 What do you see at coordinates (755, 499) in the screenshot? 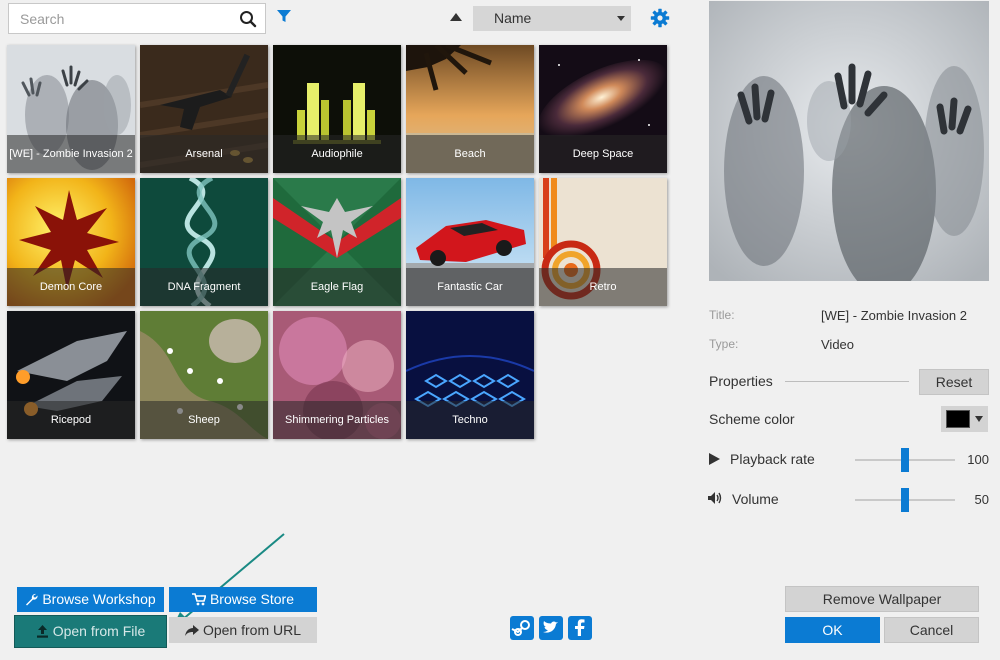
I see `volume-label: Volume` at bounding box center [755, 499].